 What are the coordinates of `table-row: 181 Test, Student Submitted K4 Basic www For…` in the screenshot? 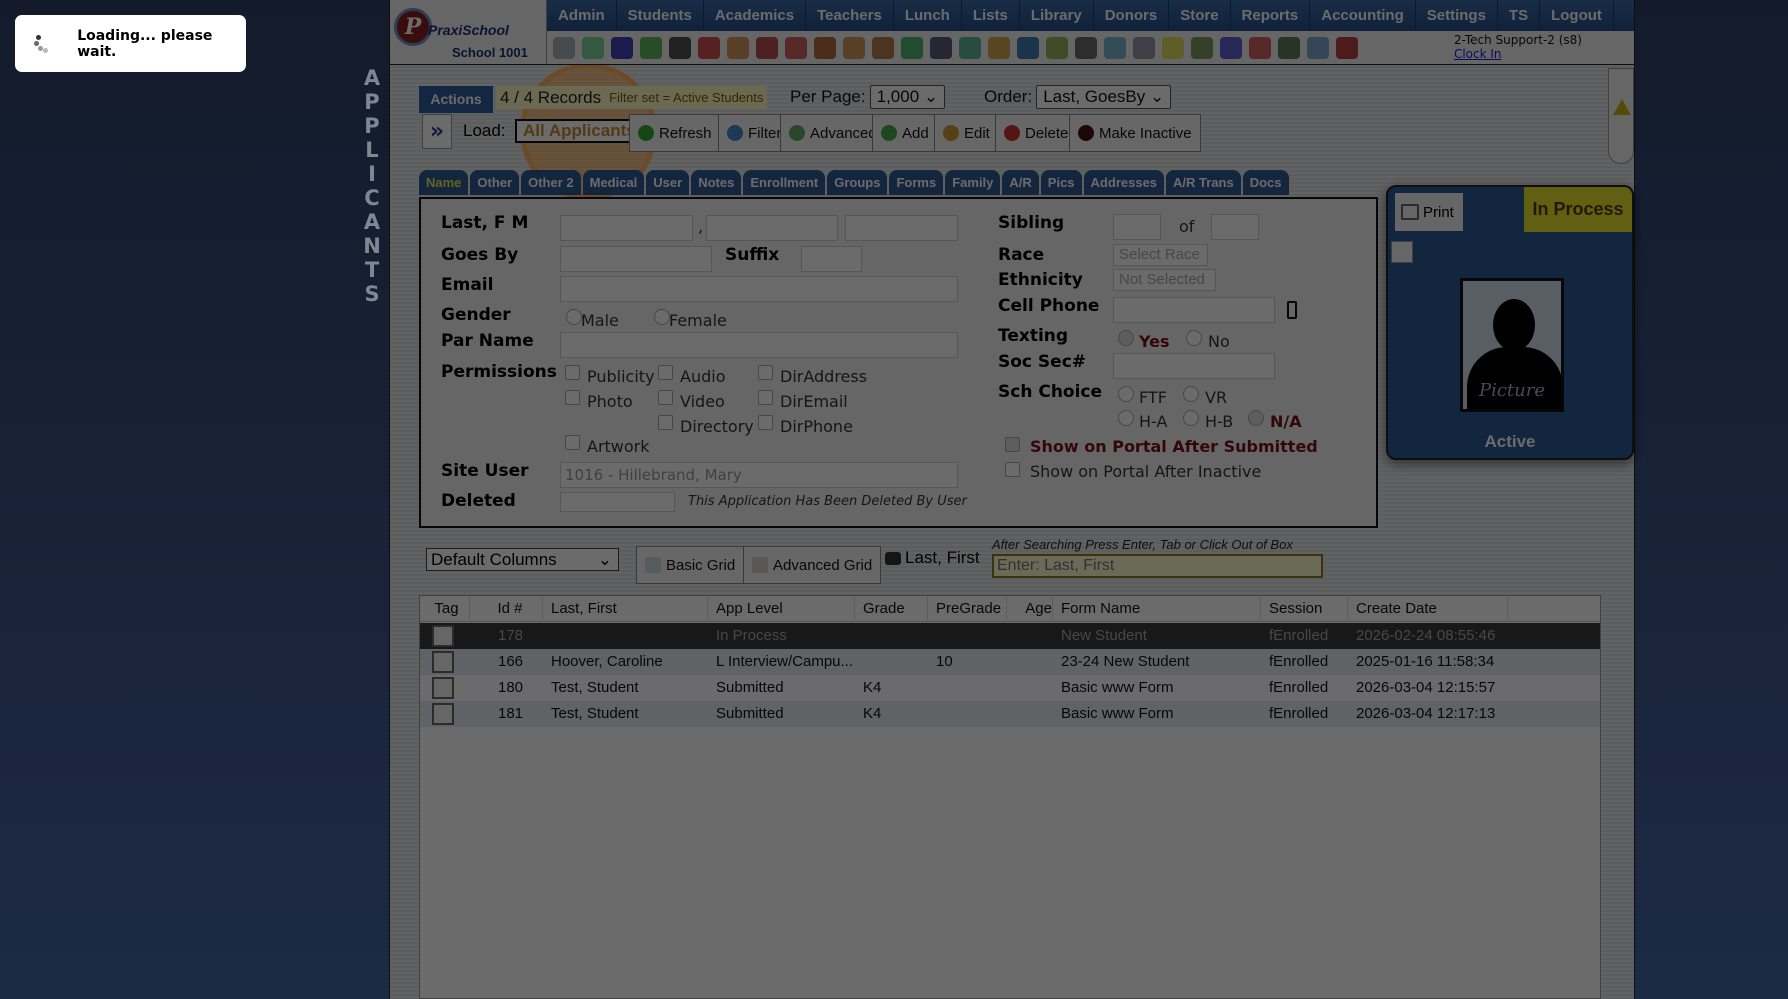 It's located at (1010, 714).